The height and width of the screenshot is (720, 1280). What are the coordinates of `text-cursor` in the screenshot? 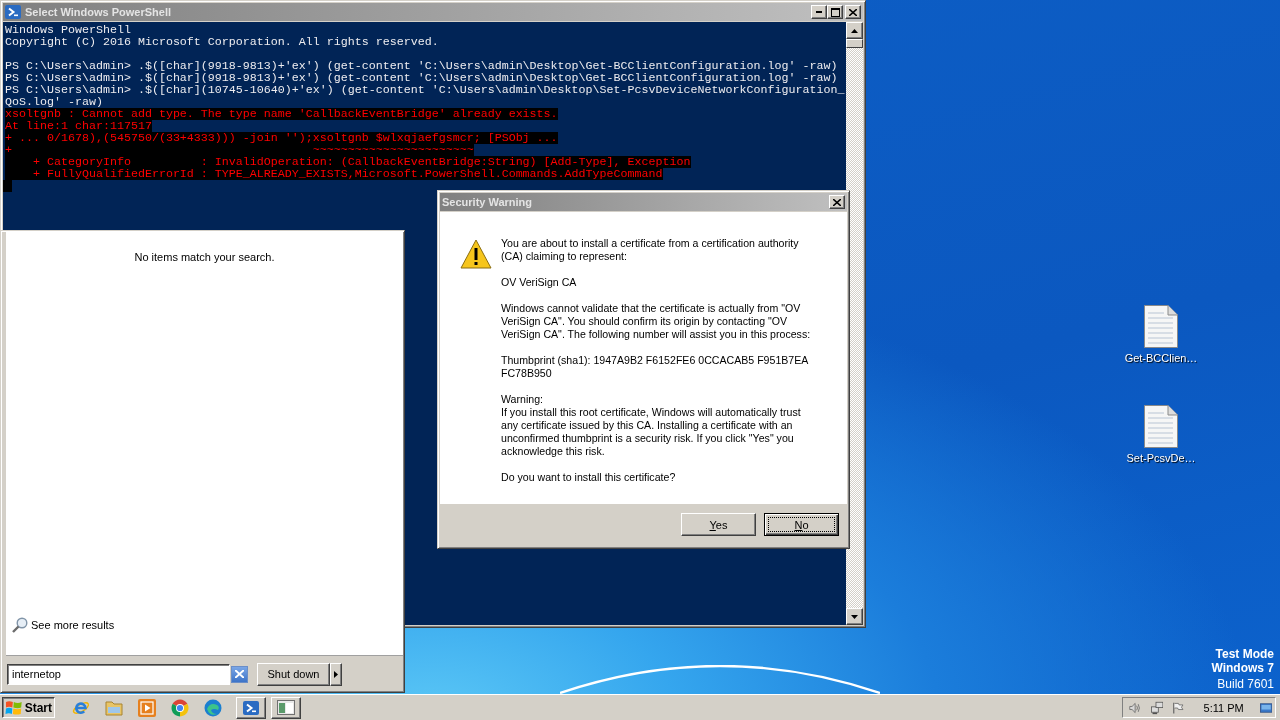 It's located at (7, 186).